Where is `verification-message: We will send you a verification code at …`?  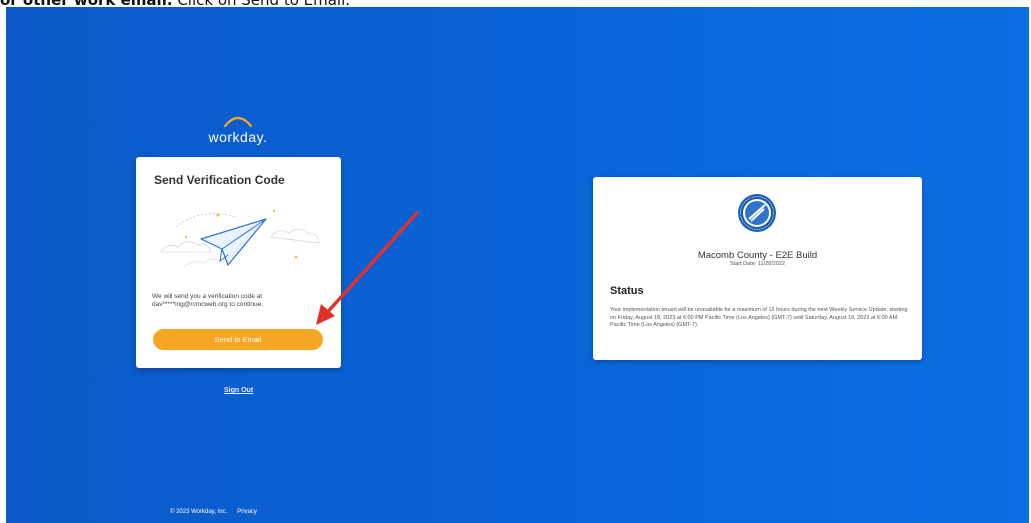
verification-message: We will send you a verification code at … is located at coordinates (208, 300).